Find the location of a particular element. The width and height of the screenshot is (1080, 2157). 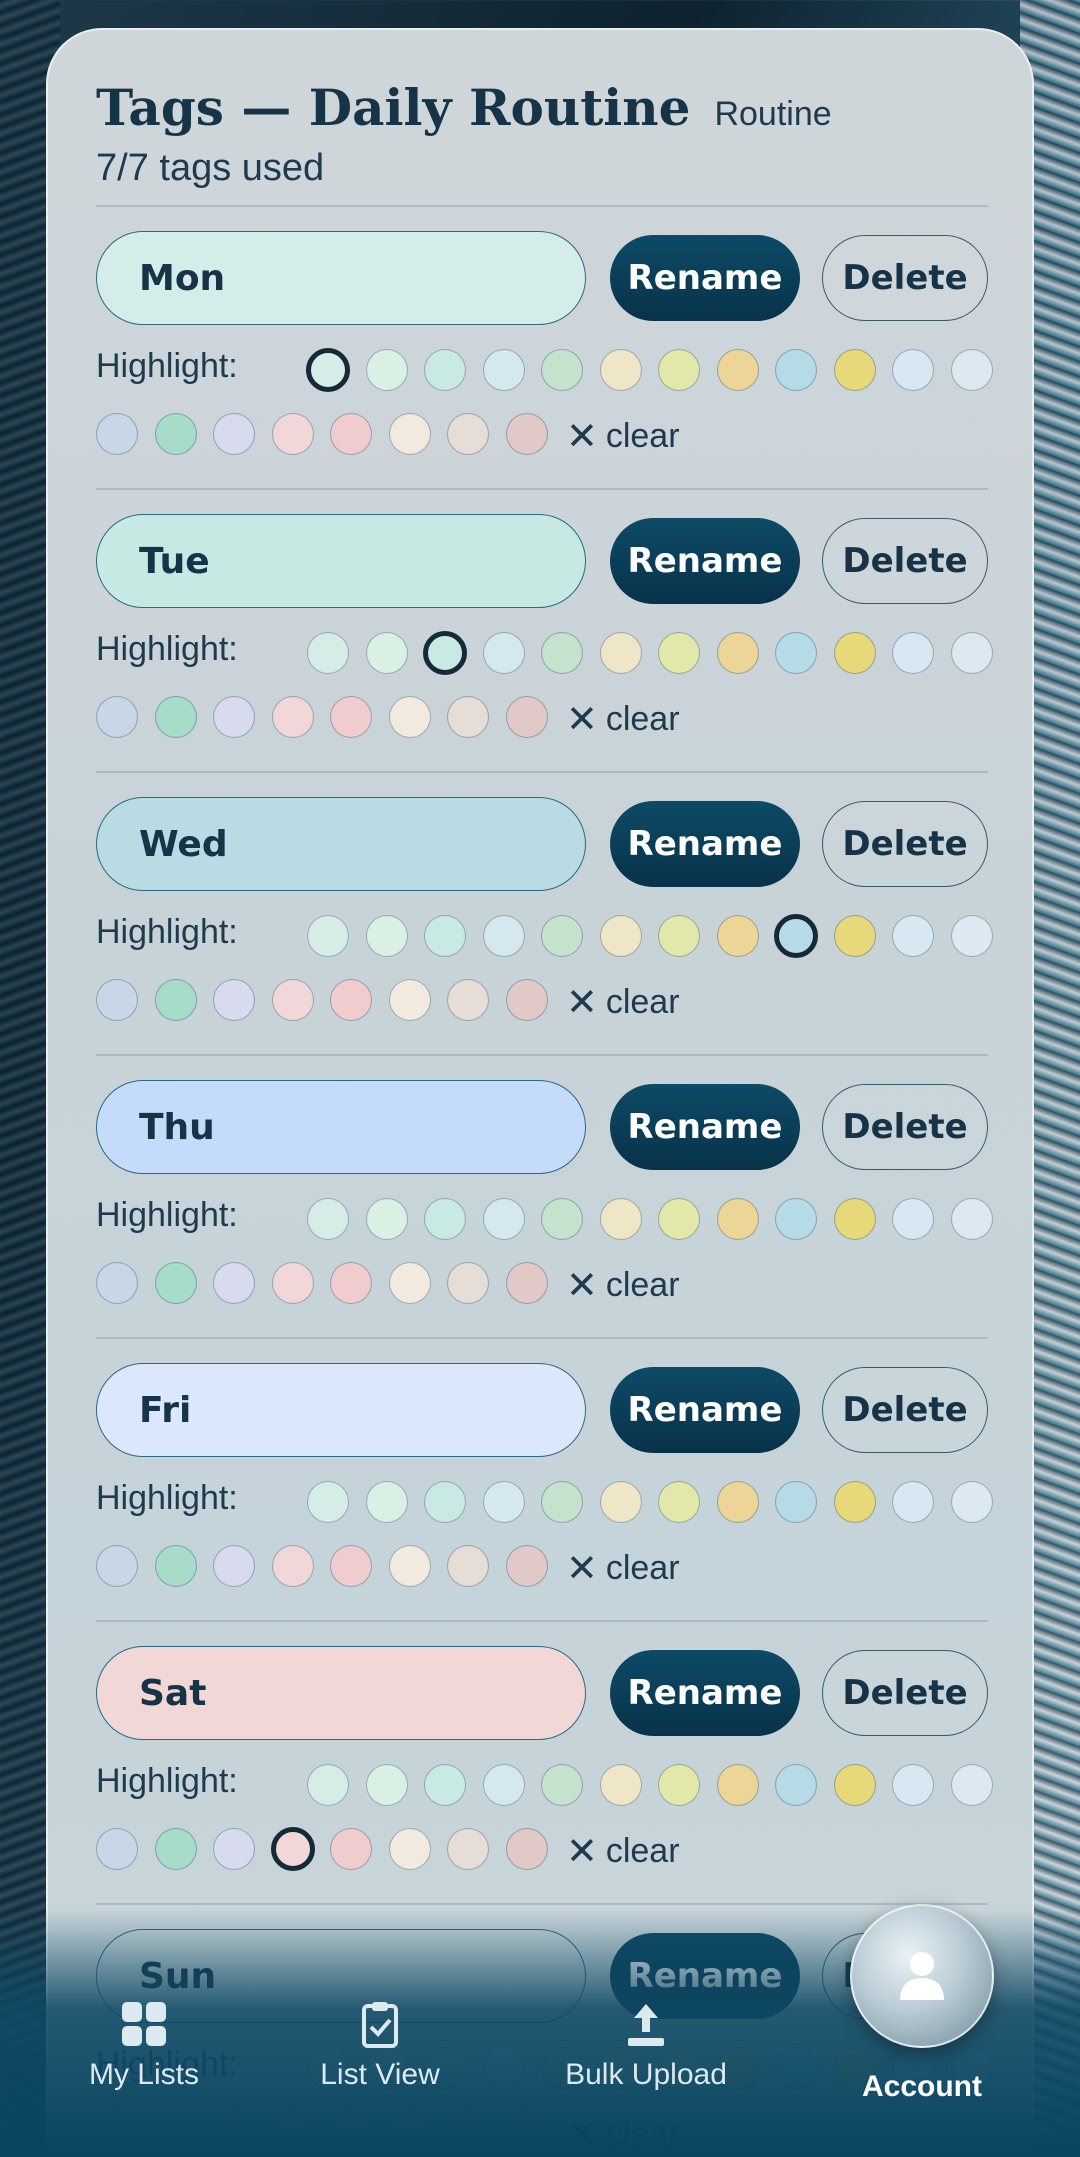

tag-name-field: Fri is located at coordinates (341, 1410).